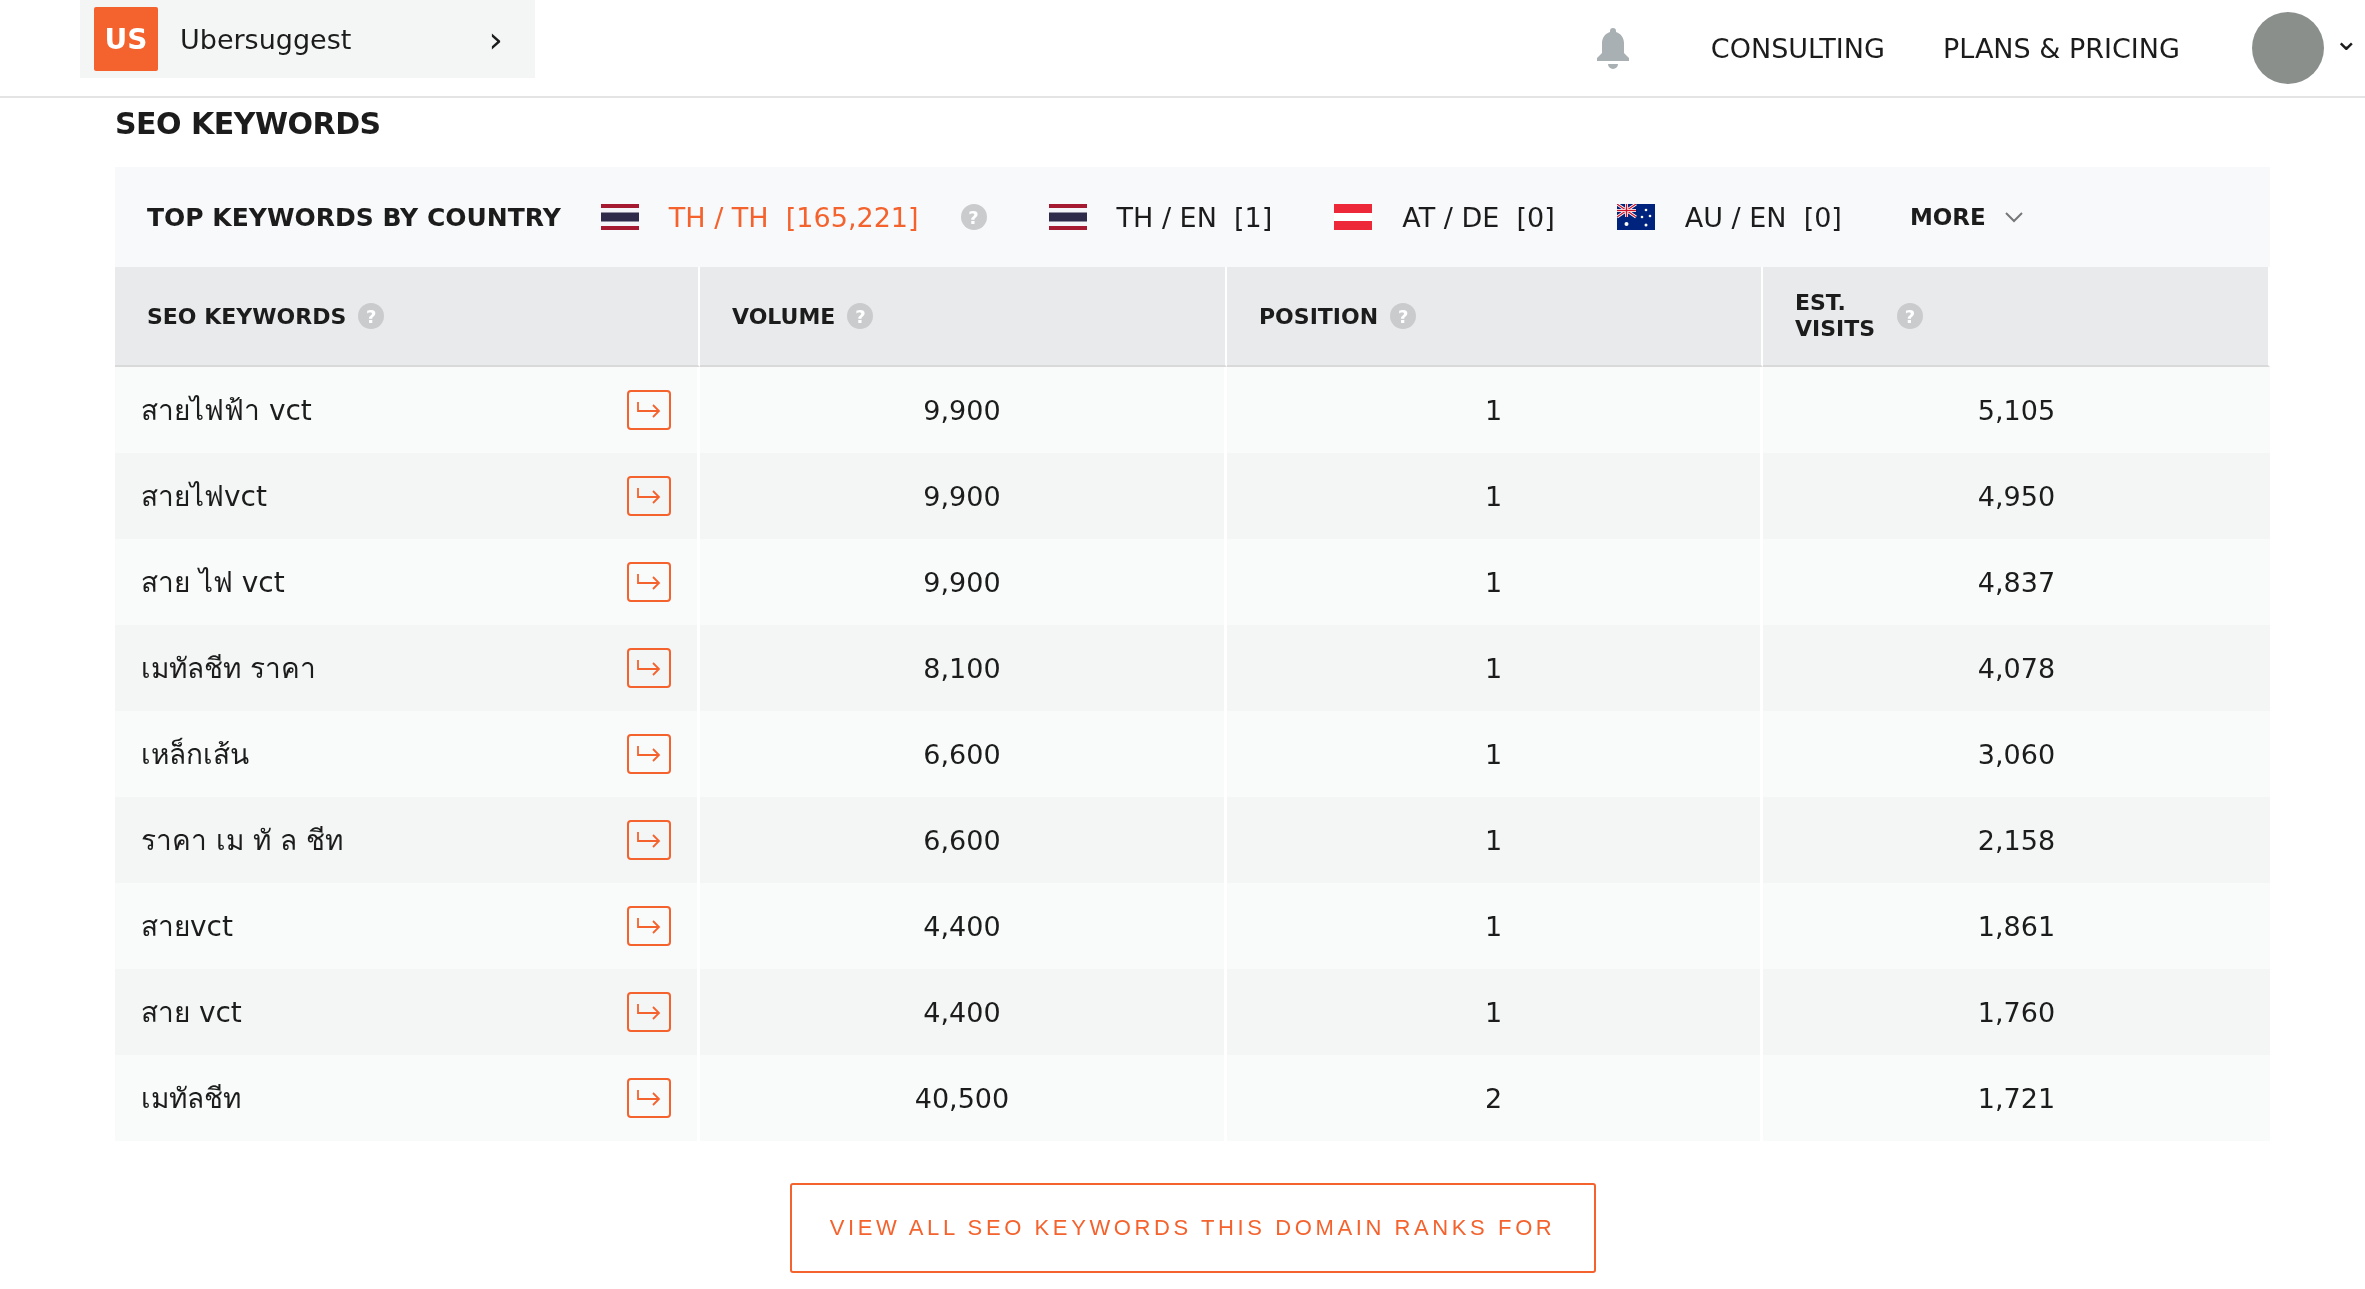 Image resolution: width=2365 pixels, height=1289 pixels. I want to click on section-title: SEO KEYWORDS, so click(248, 123).